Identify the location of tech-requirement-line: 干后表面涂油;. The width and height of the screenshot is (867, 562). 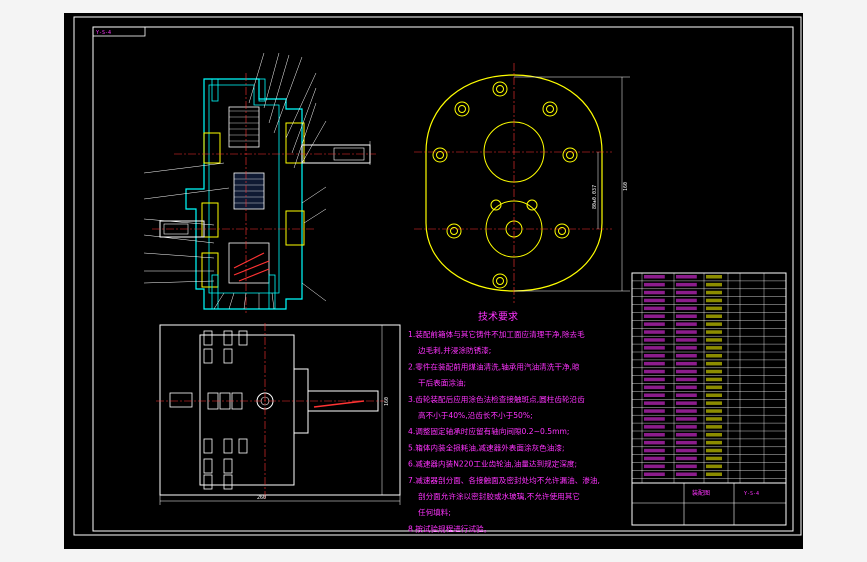
(442, 383).